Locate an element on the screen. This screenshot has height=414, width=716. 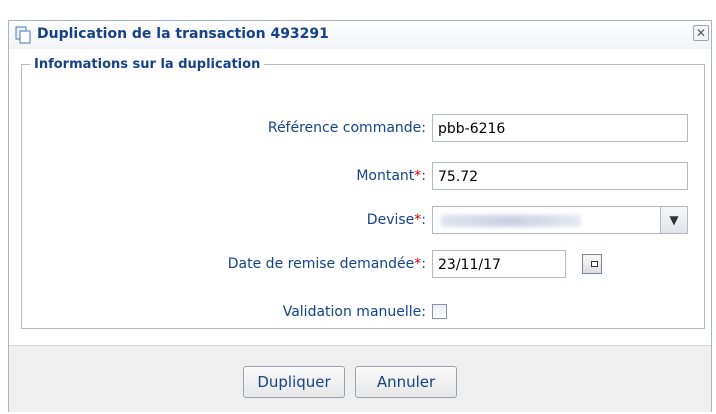
dialog-title: Duplication de la transaction 493291 is located at coordinates (183, 34).